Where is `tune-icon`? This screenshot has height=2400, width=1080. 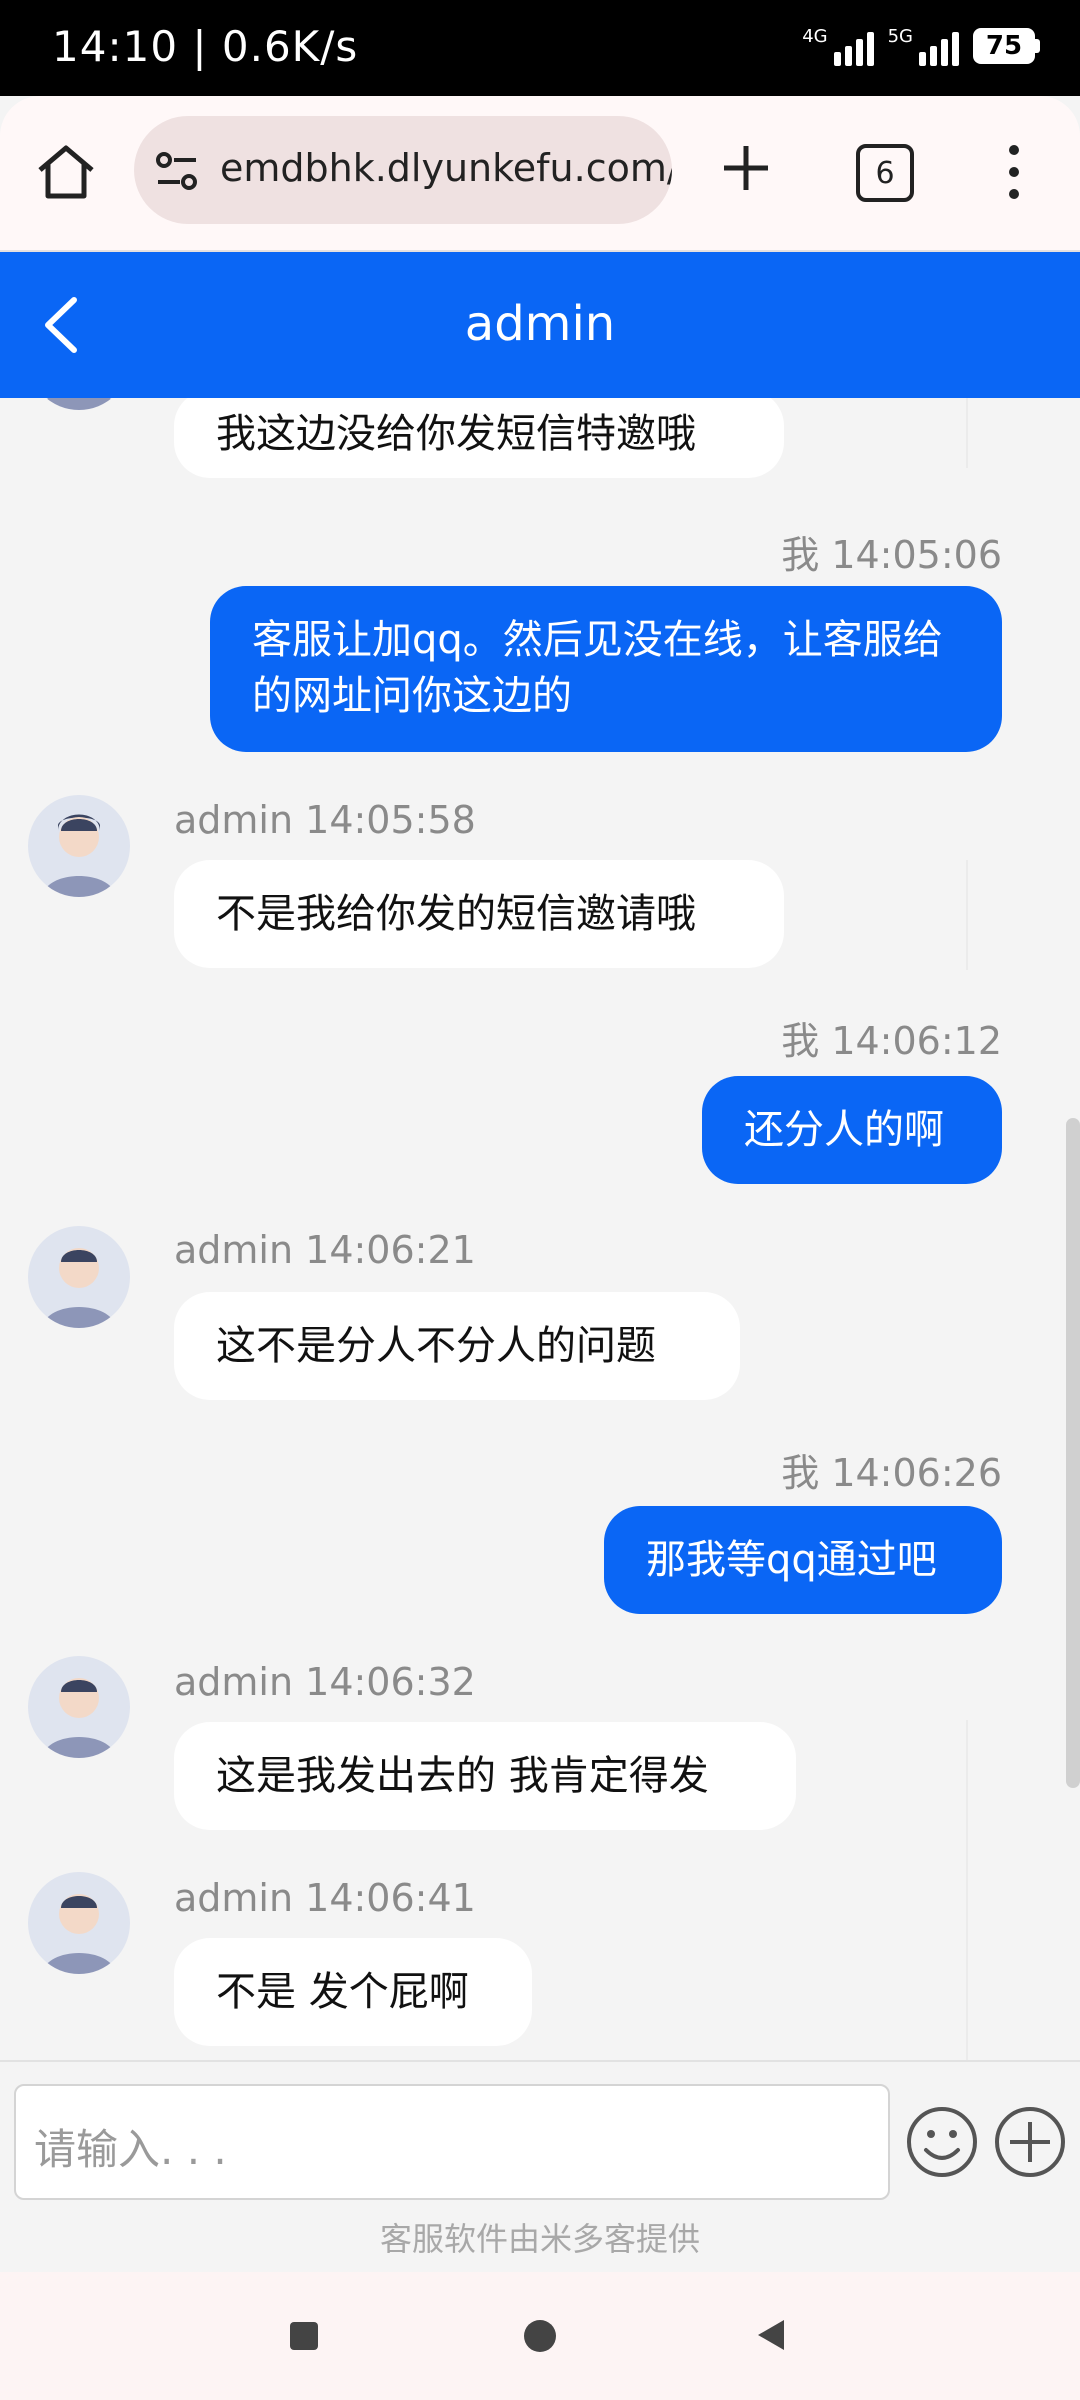
tune-icon is located at coordinates (177, 171).